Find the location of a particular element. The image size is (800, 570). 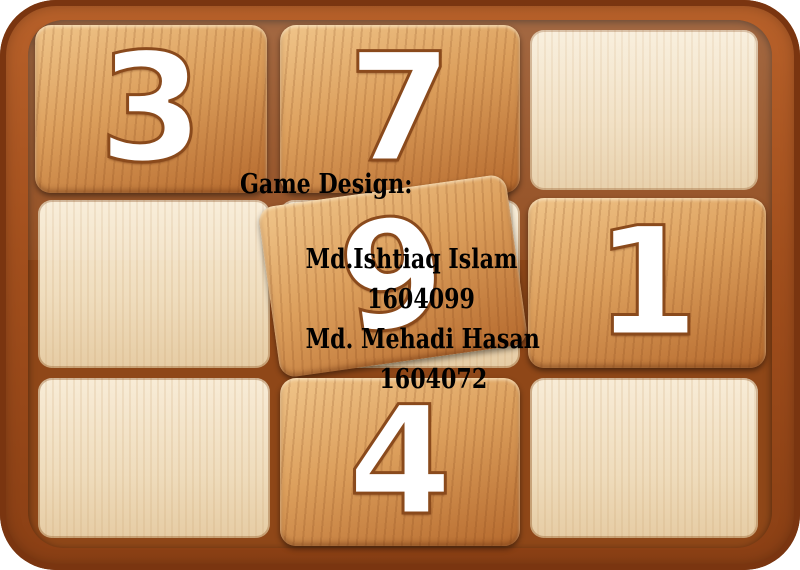

credits-heading: Game Design: is located at coordinates (326, 184).